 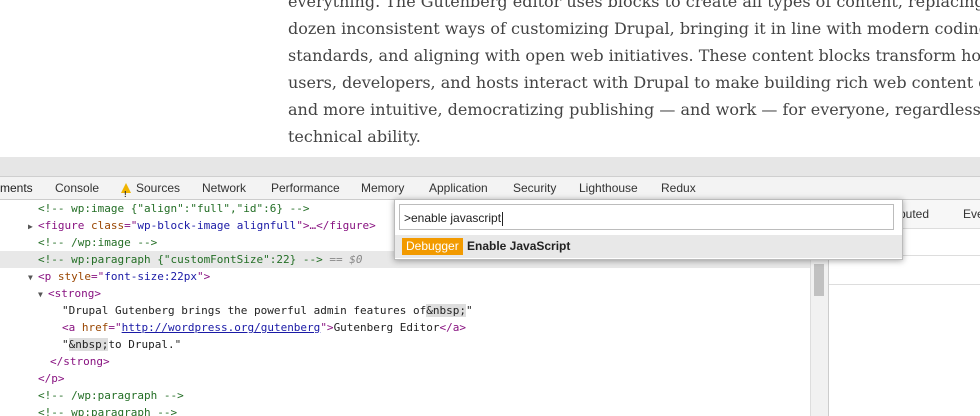 I want to click on text-quote: ", so click(x=65, y=344).